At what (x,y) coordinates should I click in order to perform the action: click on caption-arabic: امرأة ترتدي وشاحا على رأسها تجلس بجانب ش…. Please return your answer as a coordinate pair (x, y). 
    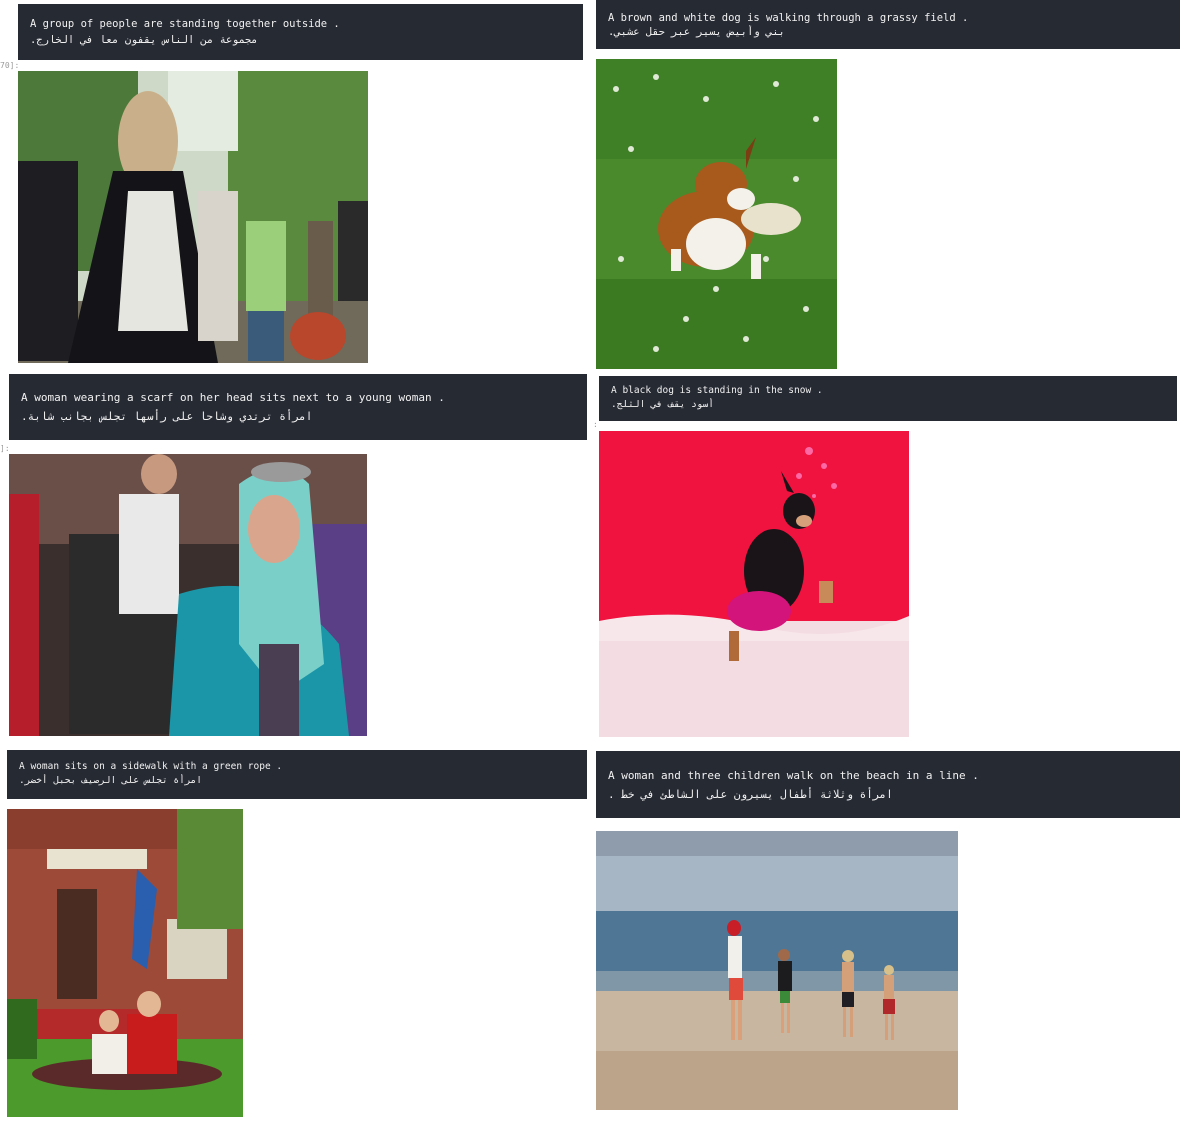
    Looking at the image, I should click on (167, 416).